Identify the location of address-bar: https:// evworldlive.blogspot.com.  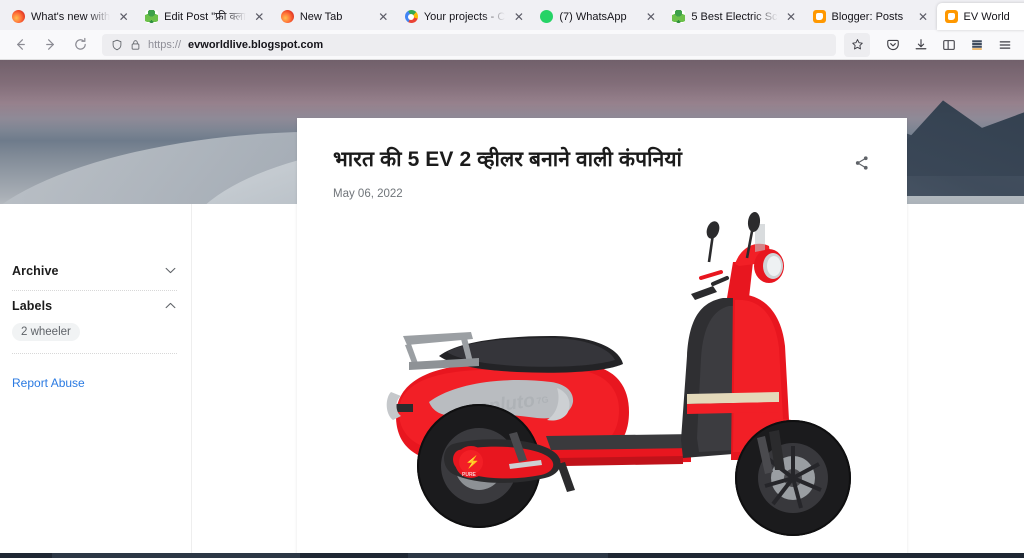
(469, 44).